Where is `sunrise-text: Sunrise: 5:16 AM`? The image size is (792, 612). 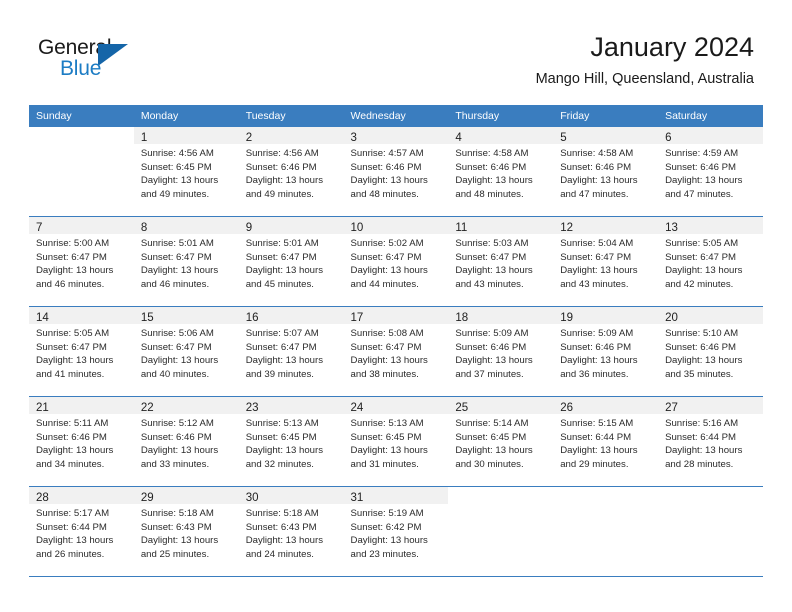
sunrise-text: Sunrise: 5:16 AM is located at coordinates (702, 423).